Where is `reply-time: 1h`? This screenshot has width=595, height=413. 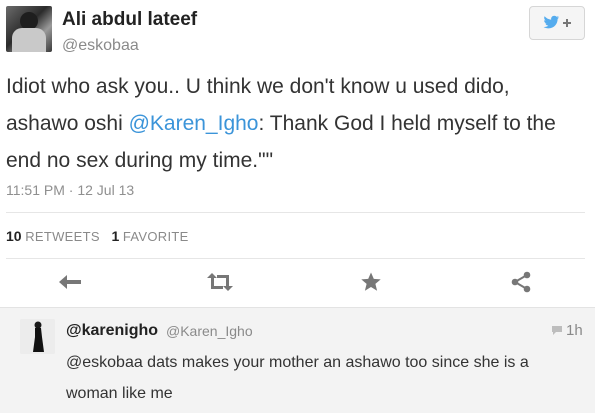
reply-time: 1h is located at coordinates (567, 330).